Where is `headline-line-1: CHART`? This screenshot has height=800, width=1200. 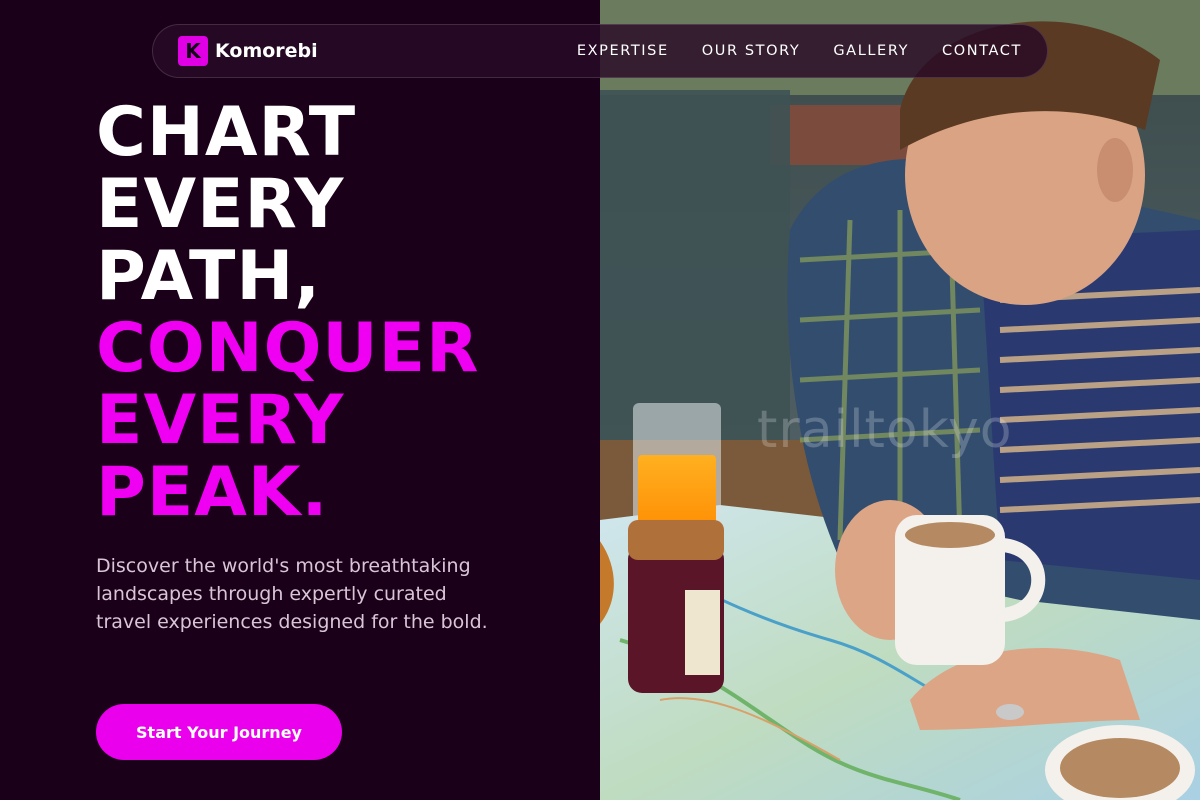
headline-line-1: CHART is located at coordinates (226, 132).